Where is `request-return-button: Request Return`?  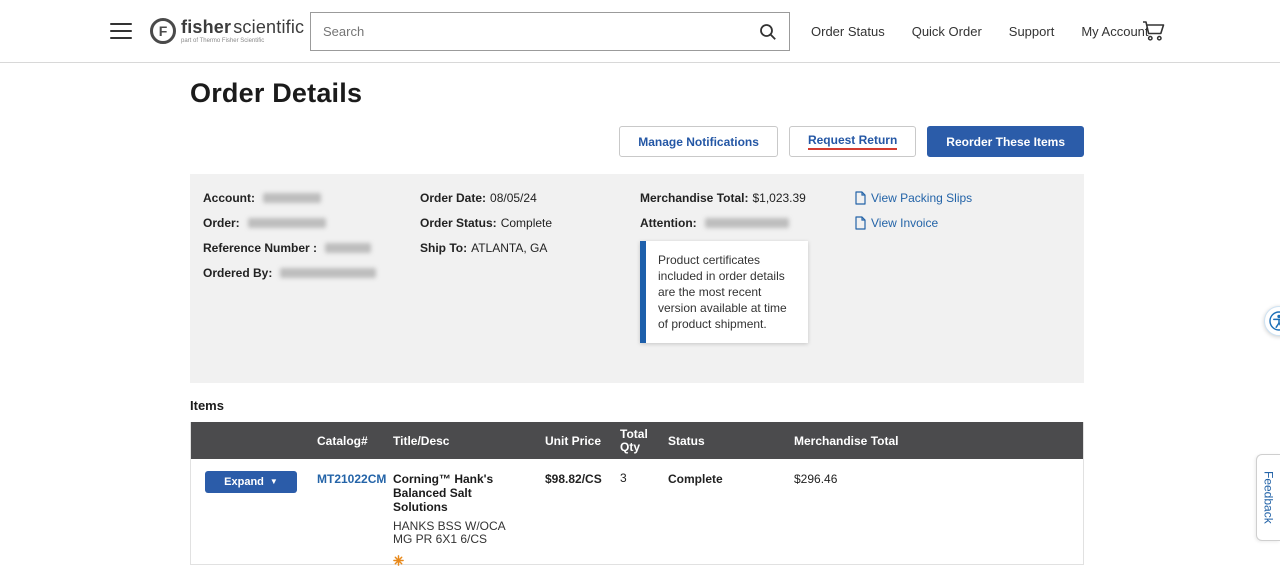 request-return-button: Request Return is located at coordinates (852, 141).